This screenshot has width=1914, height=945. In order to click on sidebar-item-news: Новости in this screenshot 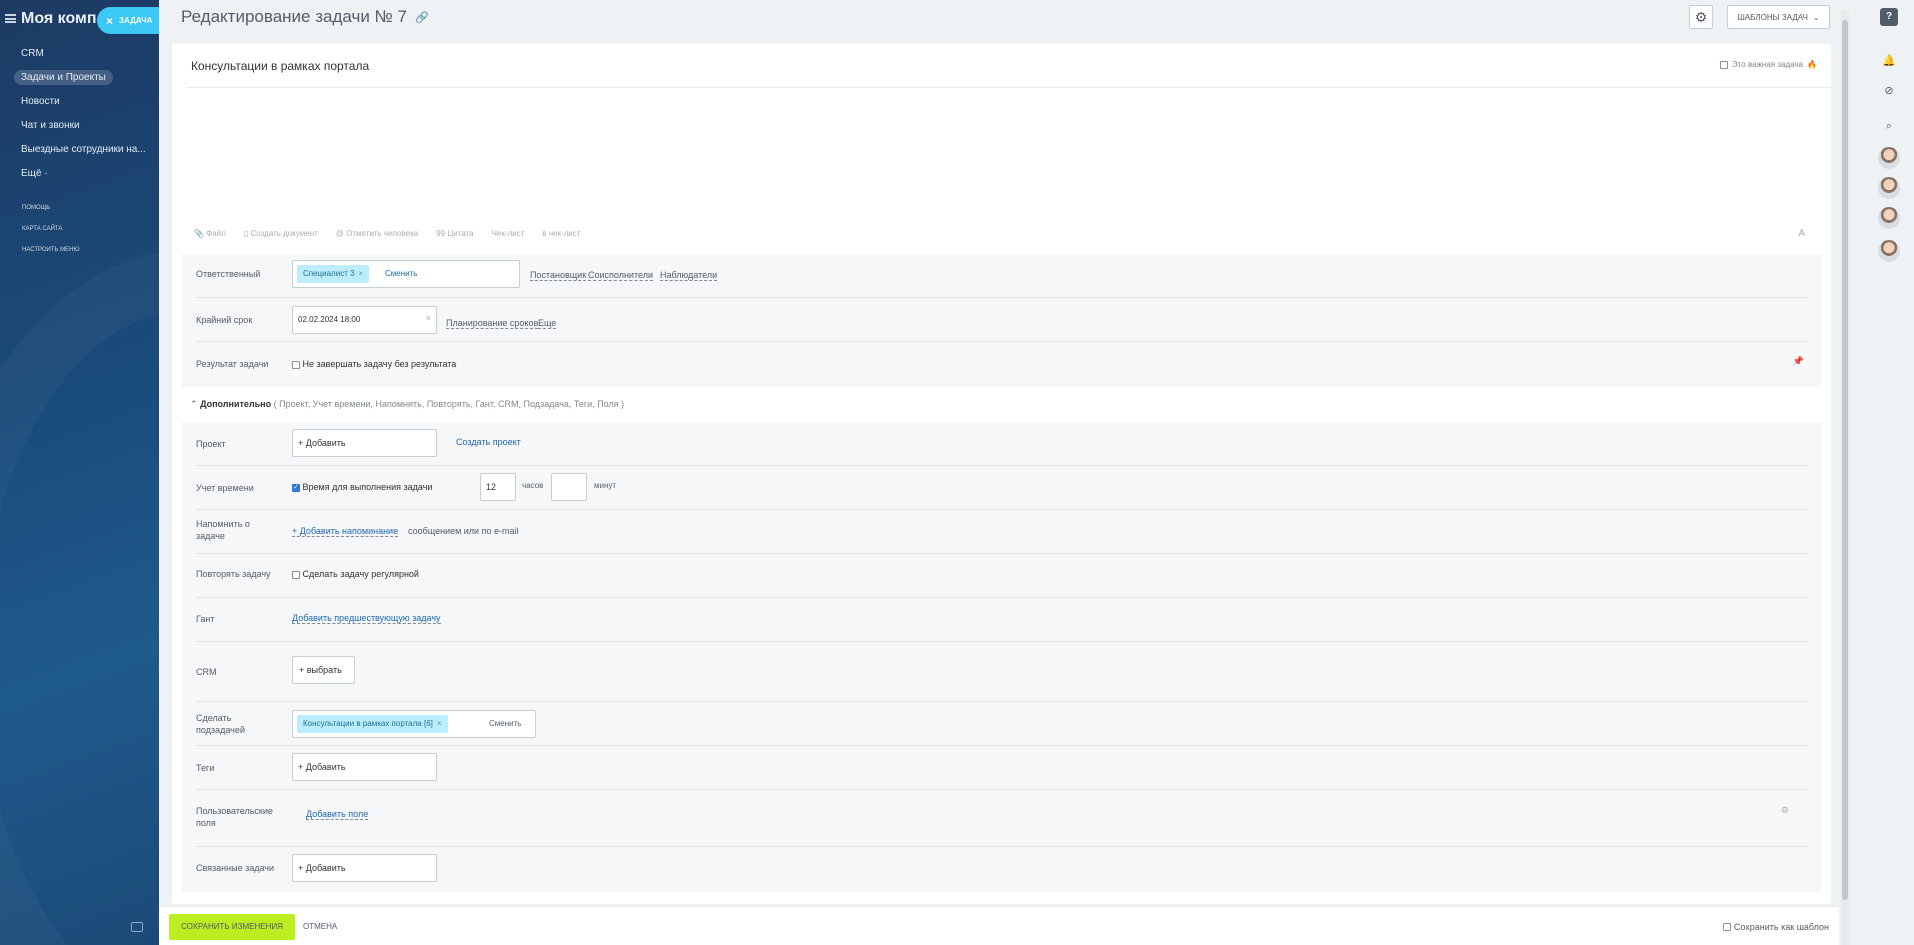, I will do `click(84, 102)`.